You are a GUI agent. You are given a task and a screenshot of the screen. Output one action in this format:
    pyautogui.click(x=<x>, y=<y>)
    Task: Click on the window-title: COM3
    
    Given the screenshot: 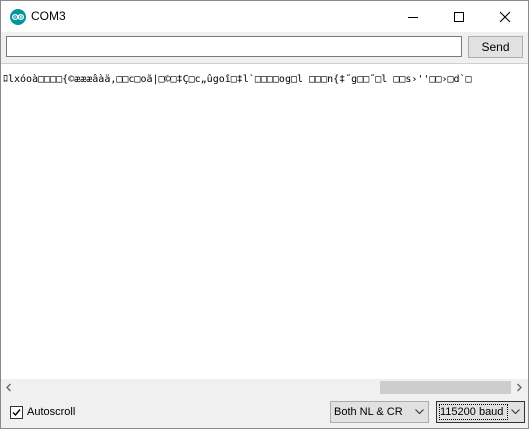 What is the action you would take?
    pyautogui.click(x=48, y=16)
    